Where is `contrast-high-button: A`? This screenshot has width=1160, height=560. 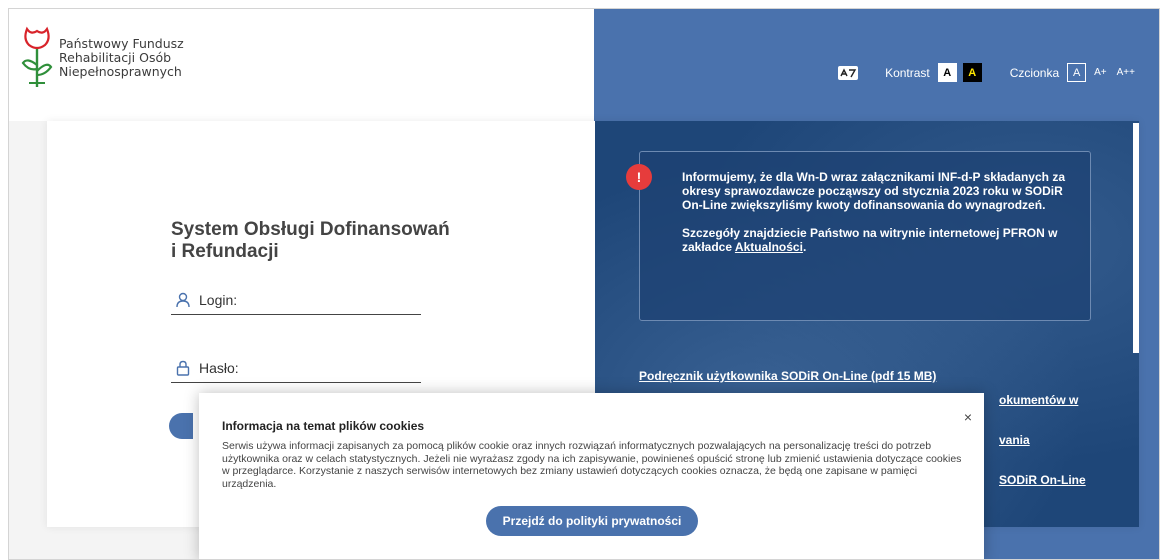 contrast-high-button: A is located at coordinates (972, 72).